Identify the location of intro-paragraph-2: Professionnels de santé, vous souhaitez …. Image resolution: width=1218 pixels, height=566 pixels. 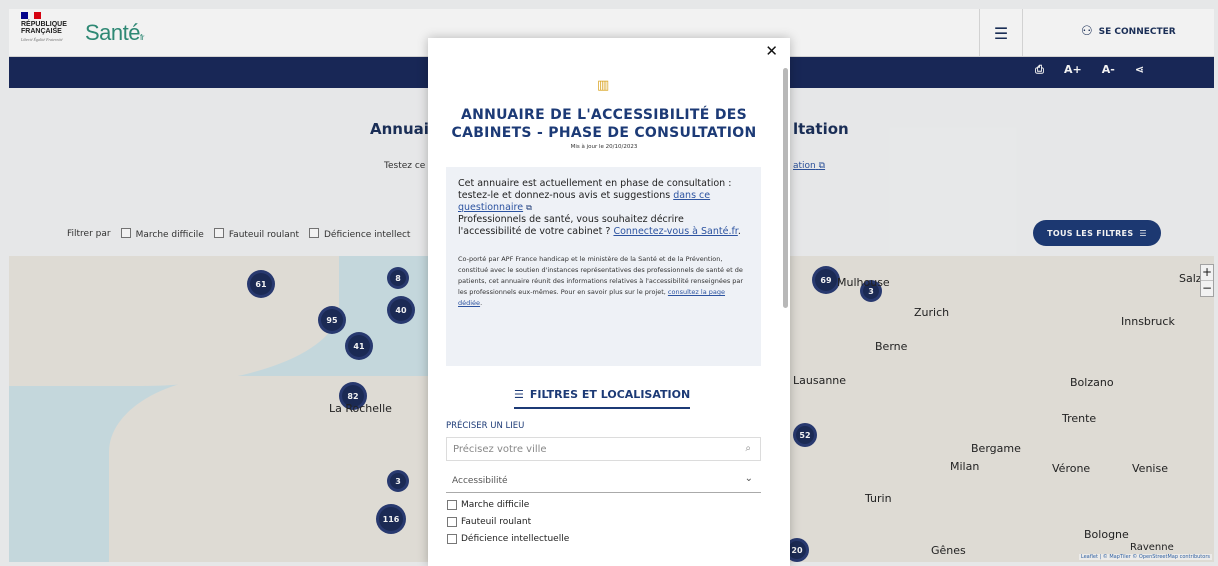
(603, 226).